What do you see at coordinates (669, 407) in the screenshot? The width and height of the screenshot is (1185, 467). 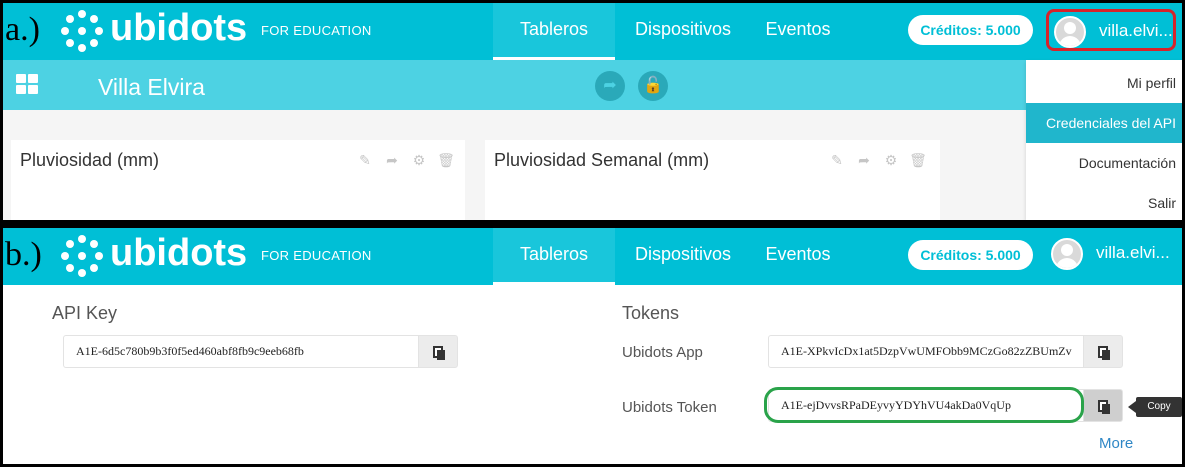 I see `token-label-ubidots: Ubidots Token` at bounding box center [669, 407].